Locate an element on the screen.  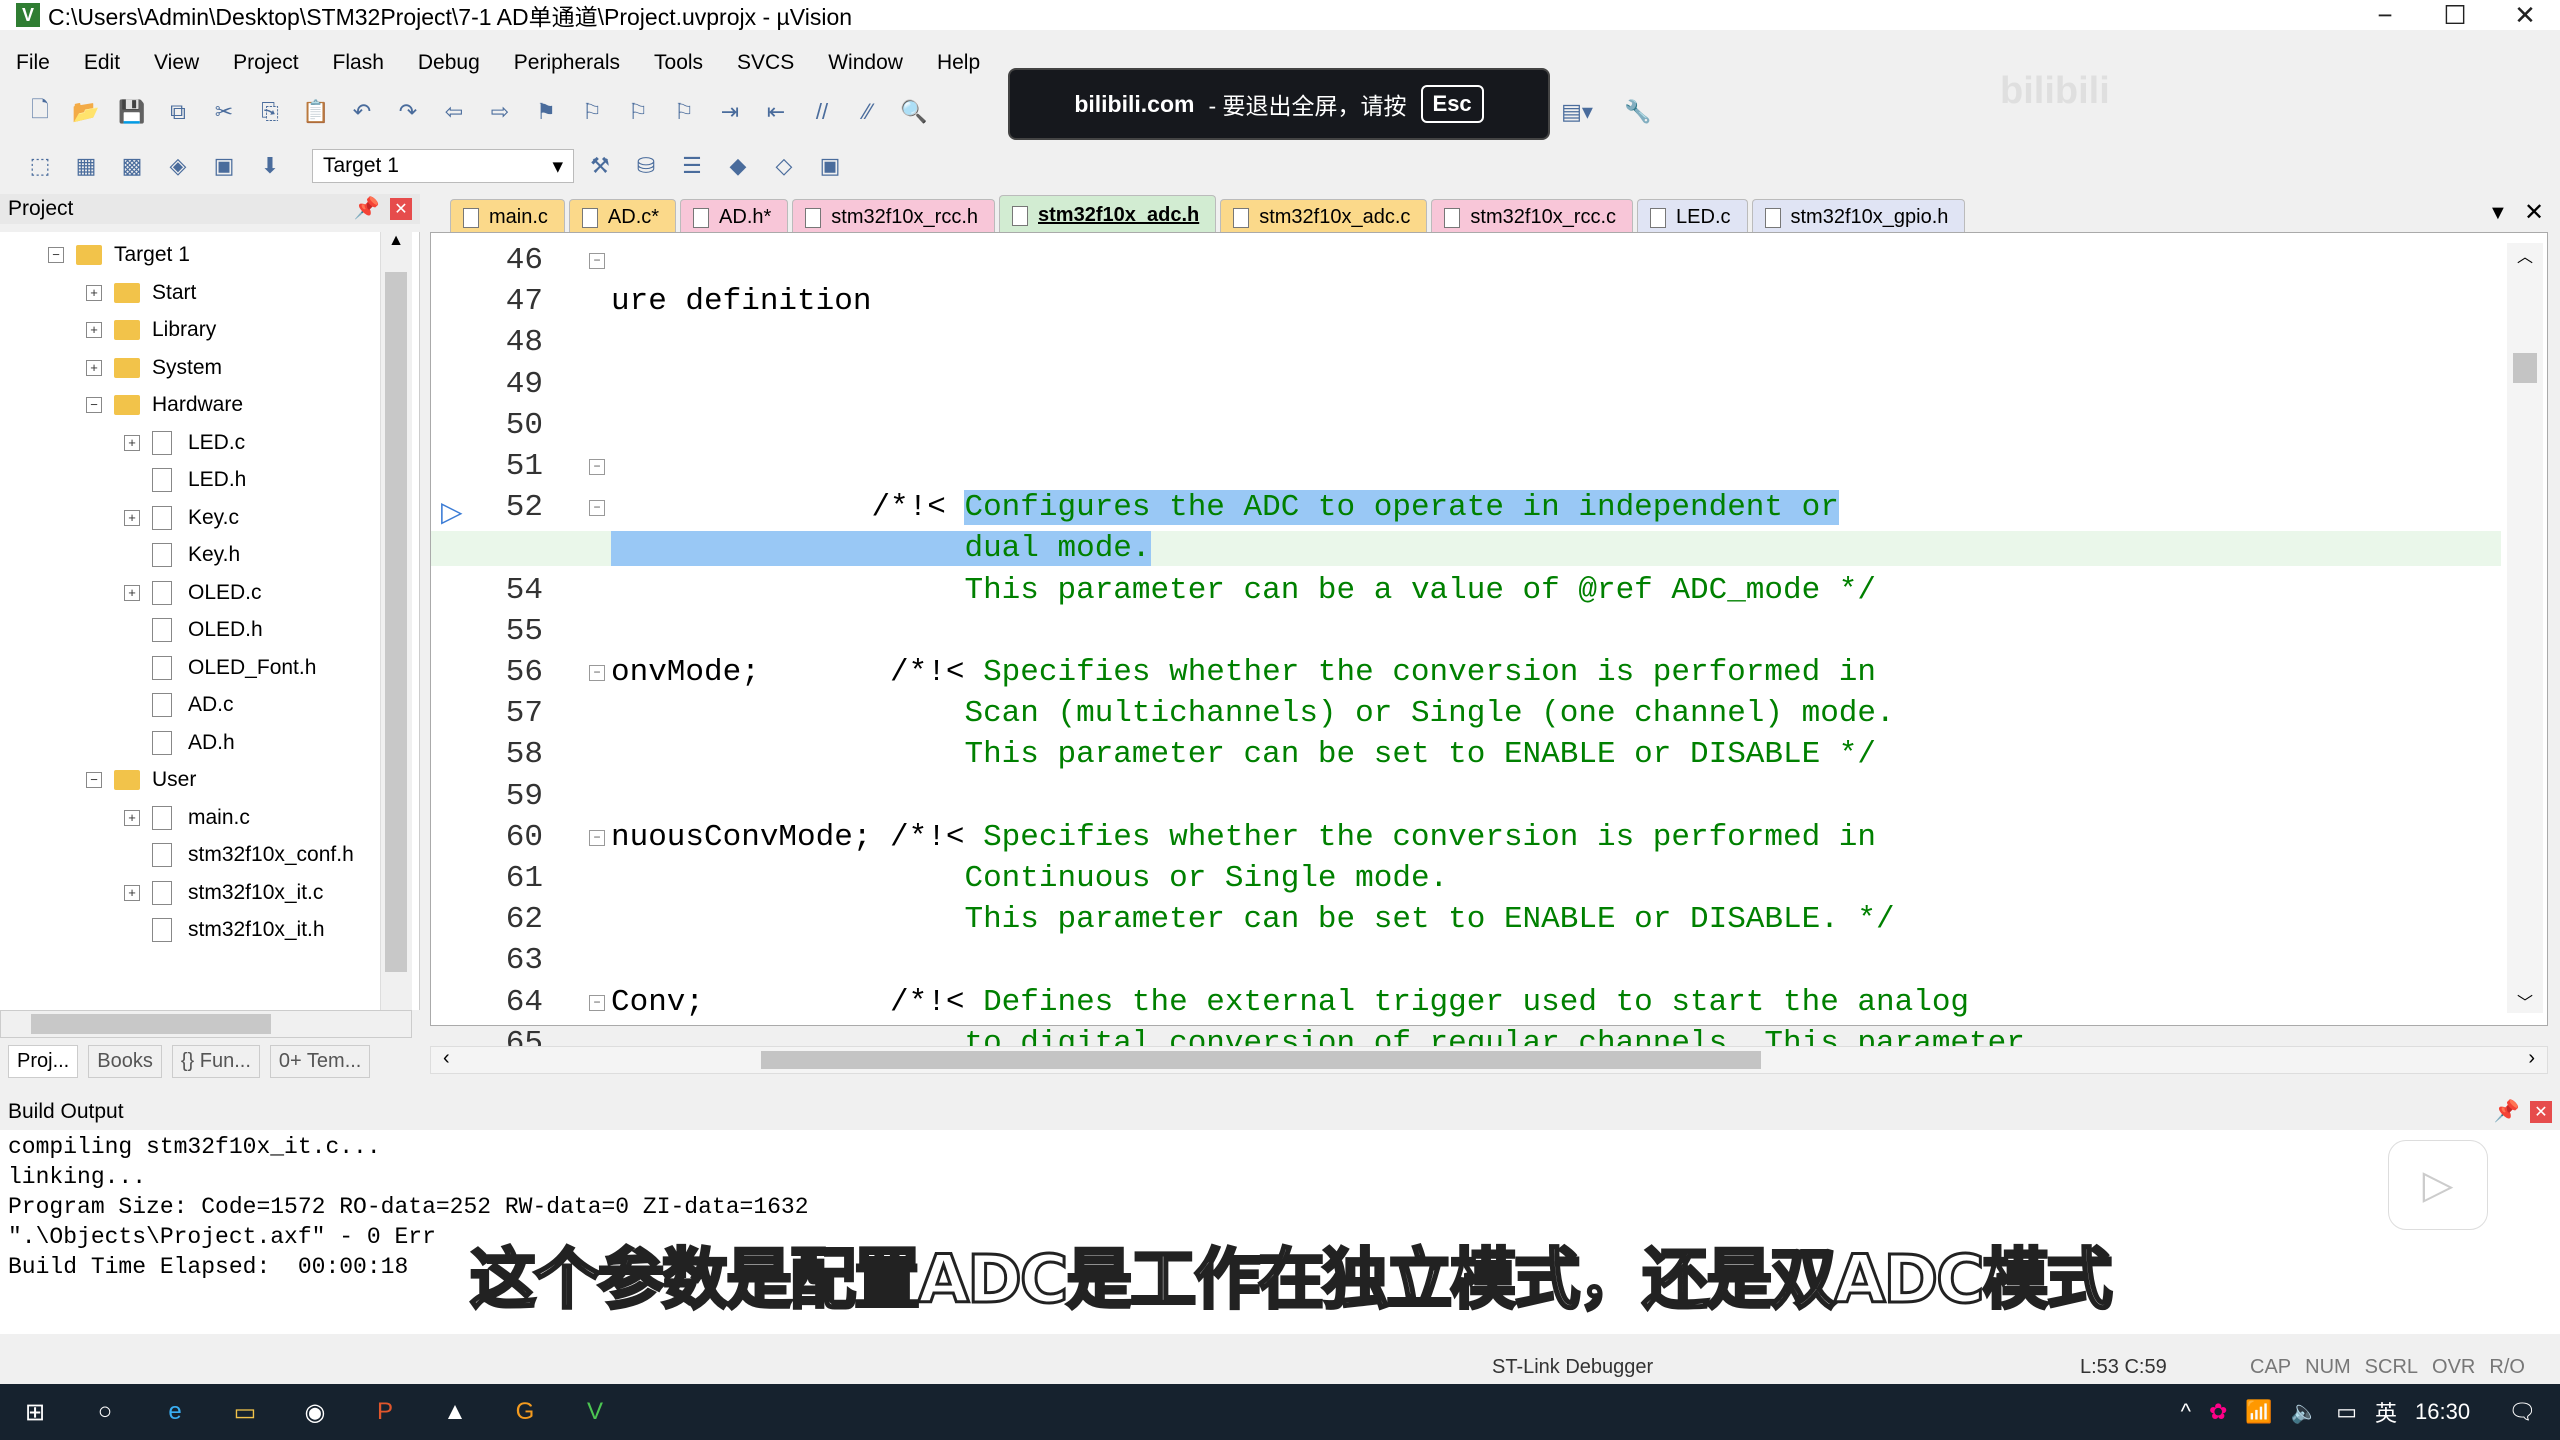
minimize-button: − is located at coordinates (2385, 15).